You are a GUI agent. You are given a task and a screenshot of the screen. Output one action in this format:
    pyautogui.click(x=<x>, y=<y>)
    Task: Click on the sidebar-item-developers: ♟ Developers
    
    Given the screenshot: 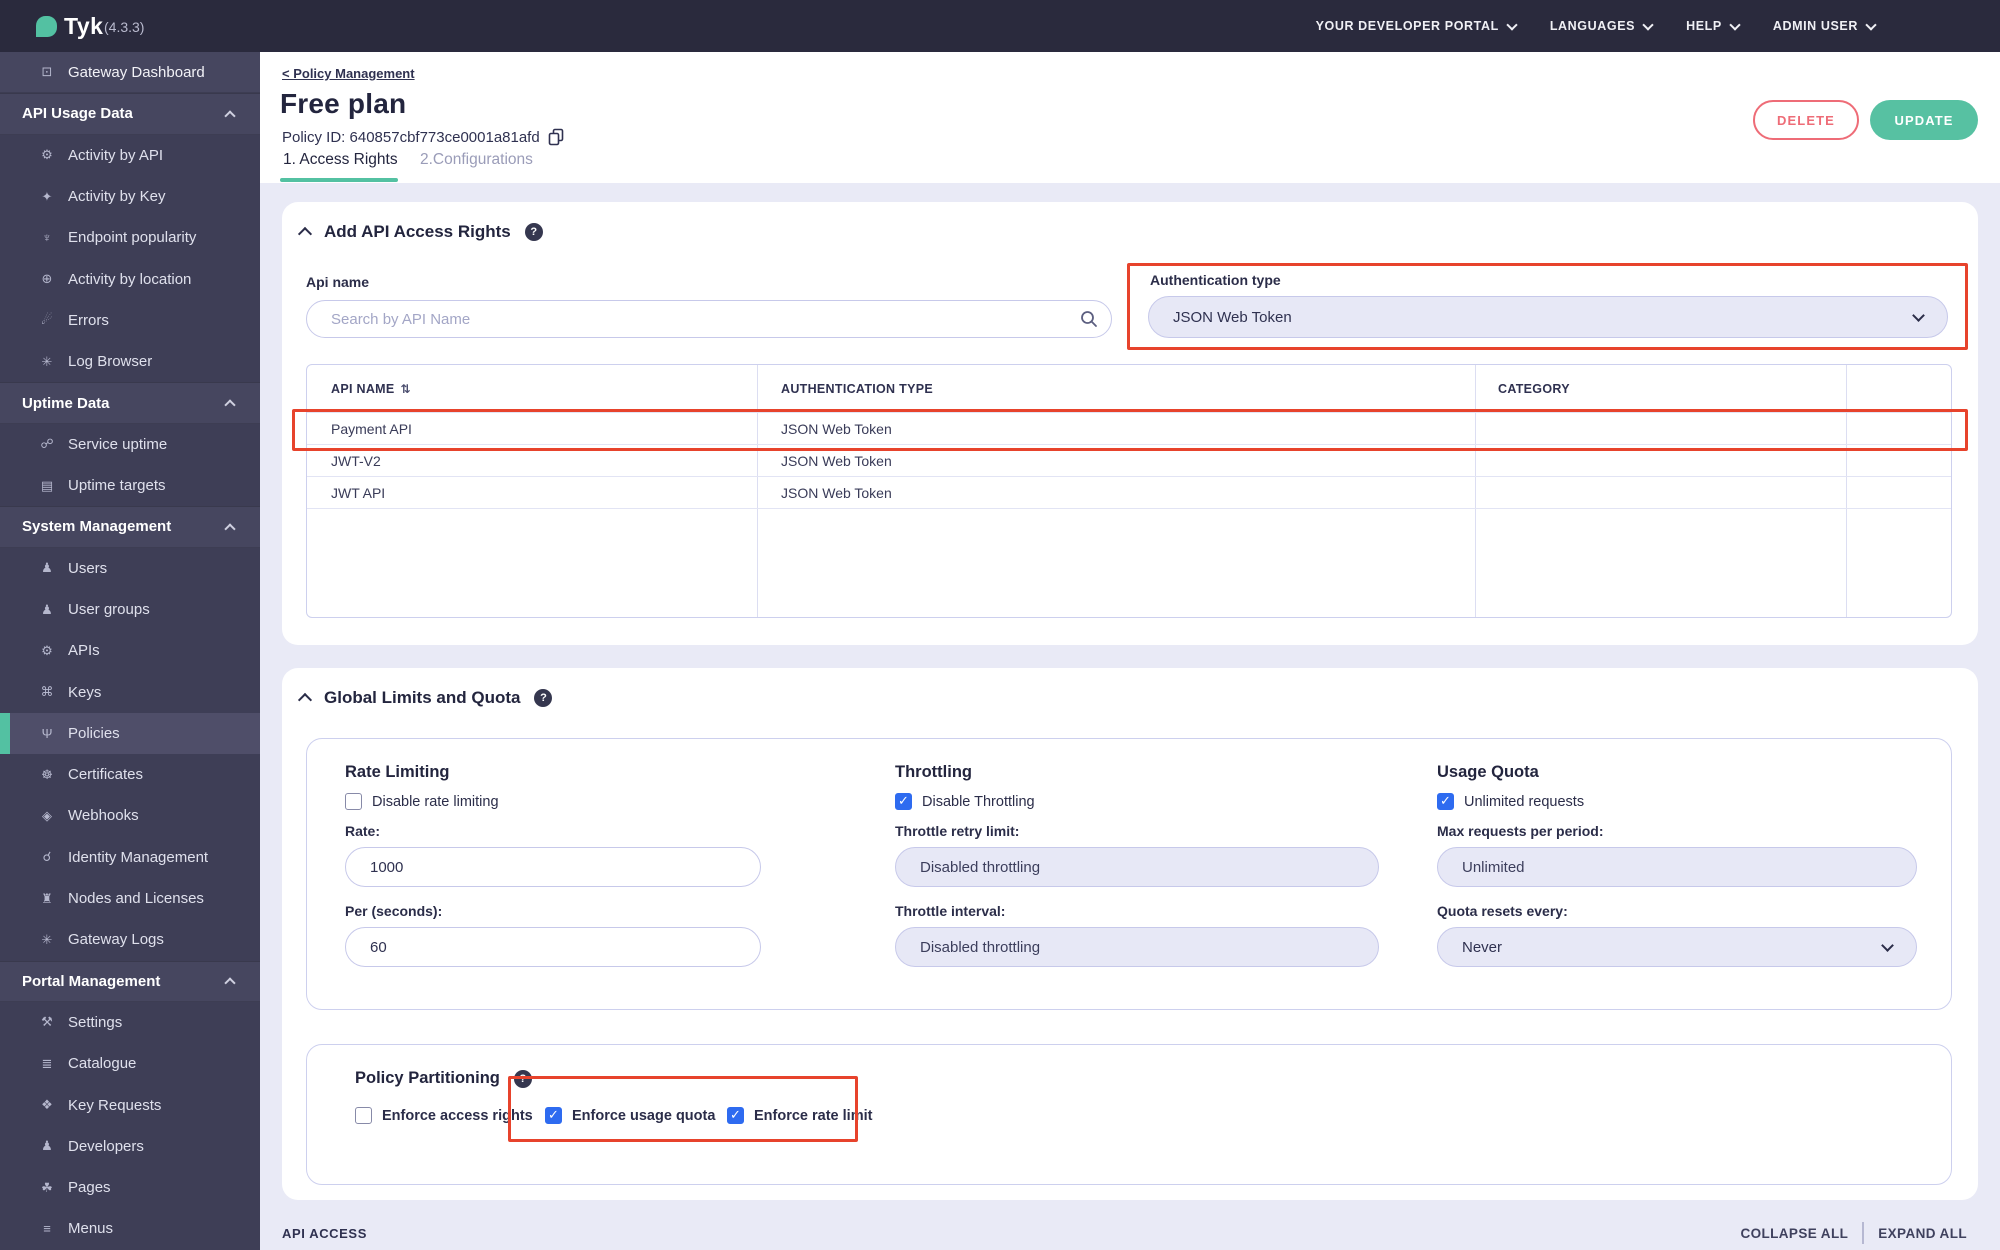 What is the action you would take?
    pyautogui.click(x=130, y=1146)
    